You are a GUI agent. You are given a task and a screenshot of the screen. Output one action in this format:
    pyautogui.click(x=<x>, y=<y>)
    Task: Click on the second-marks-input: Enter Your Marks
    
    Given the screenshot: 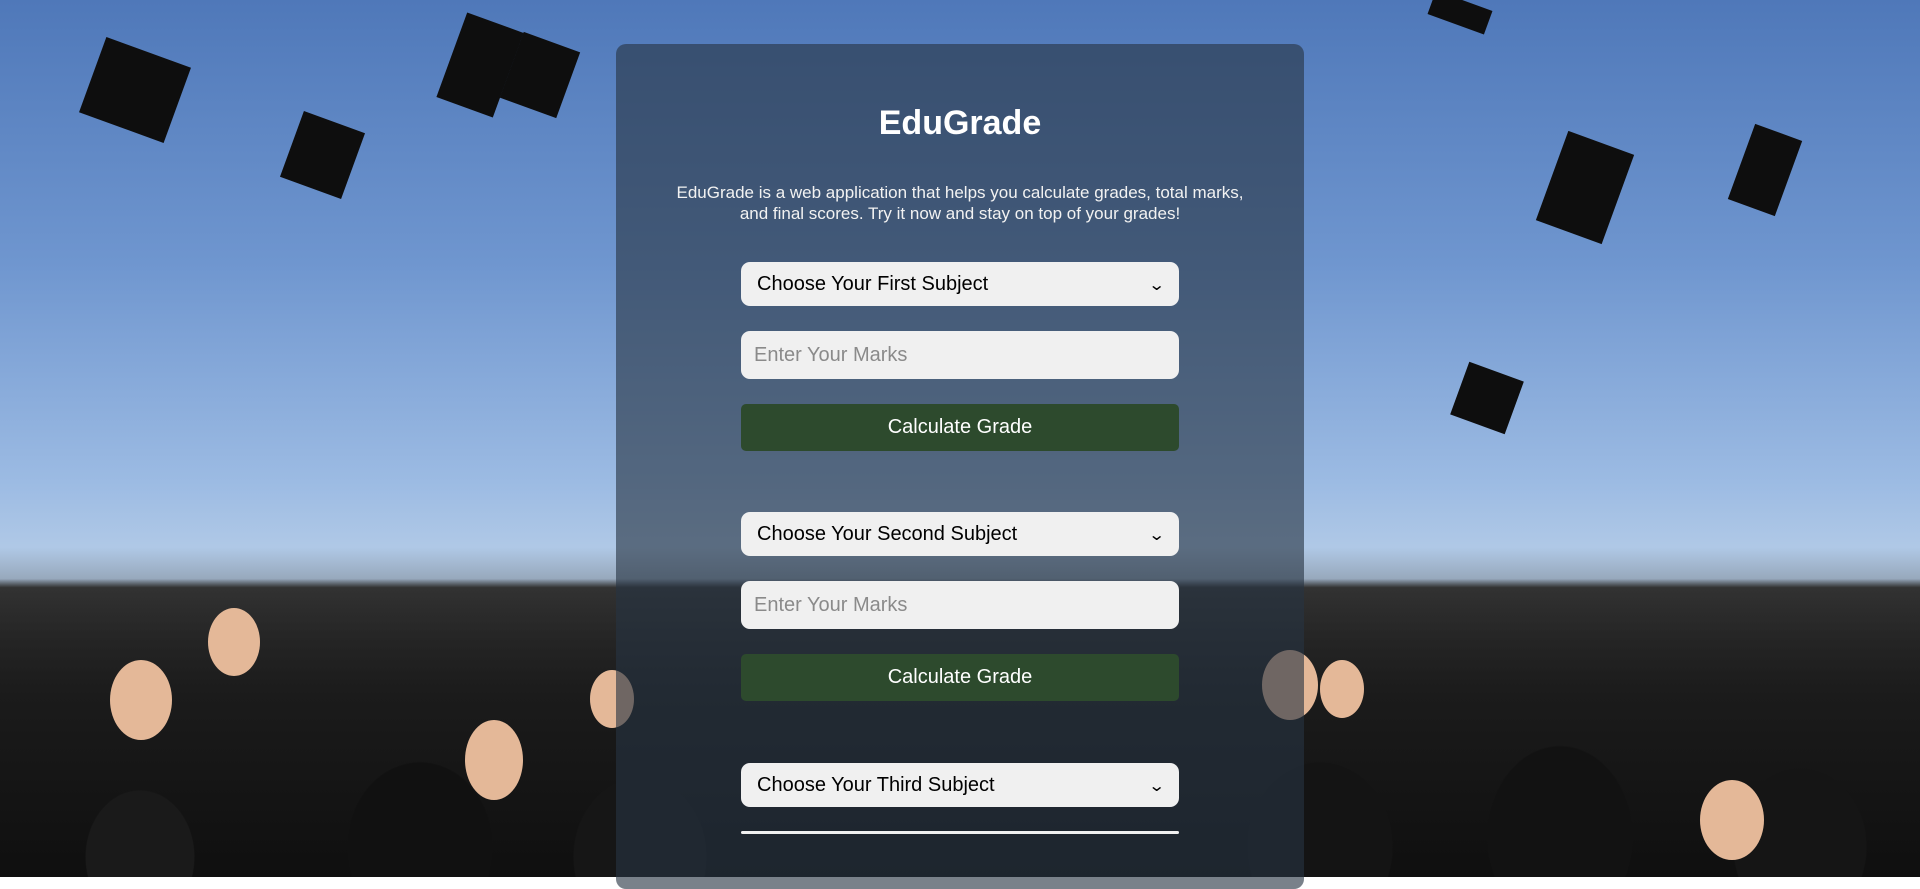 What is the action you would take?
    pyautogui.click(x=960, y=605)
    